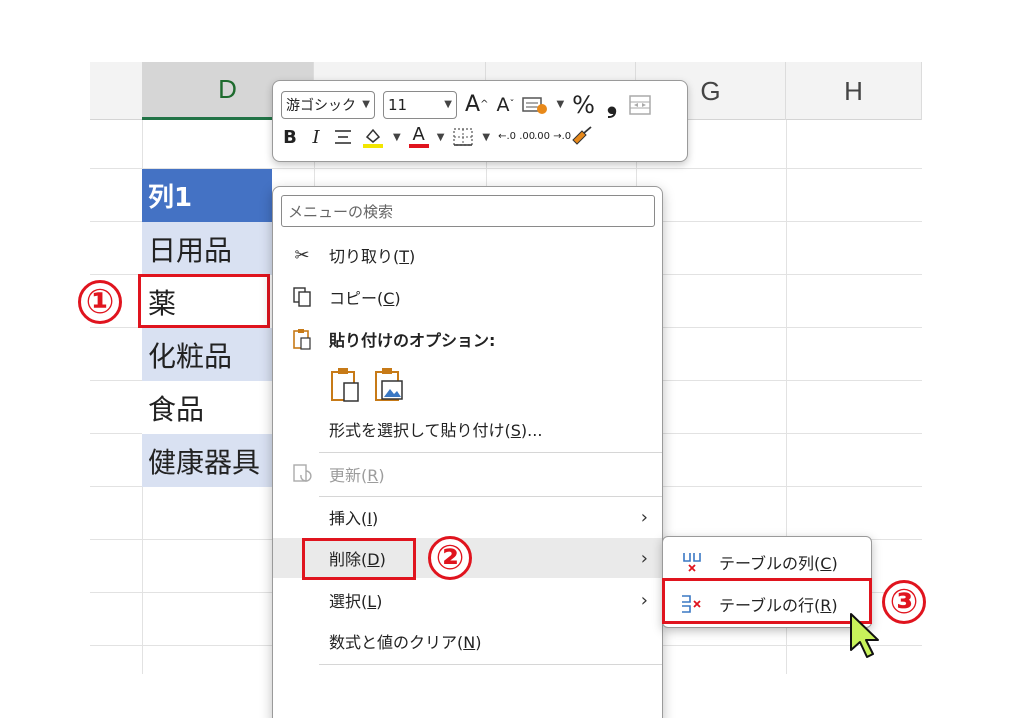 This screenshot has width=1024, height=718. Describe the element at coordinates (450, 558) in the screenshot. I see `callout-number-2: ②` at that location.